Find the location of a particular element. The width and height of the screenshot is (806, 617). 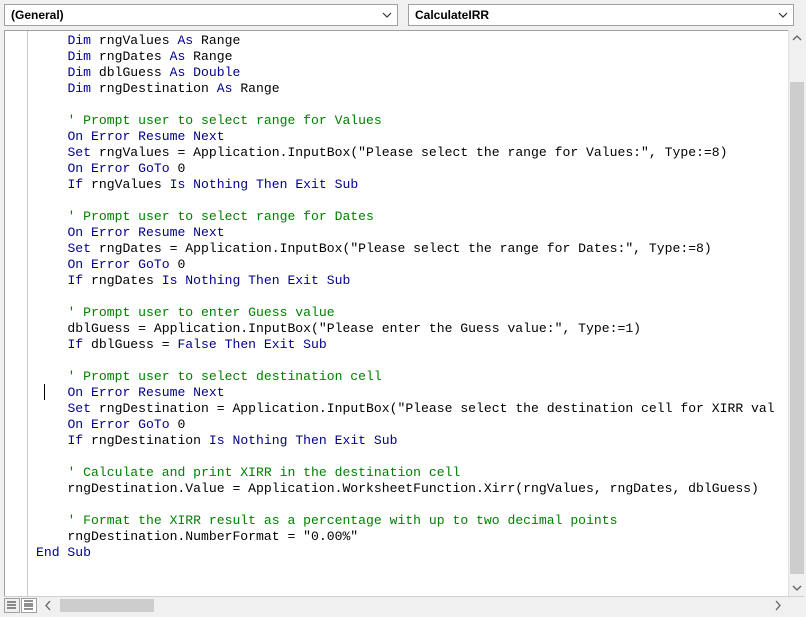

horizontal-scroll-thumb is located at coordinates (107, 605).